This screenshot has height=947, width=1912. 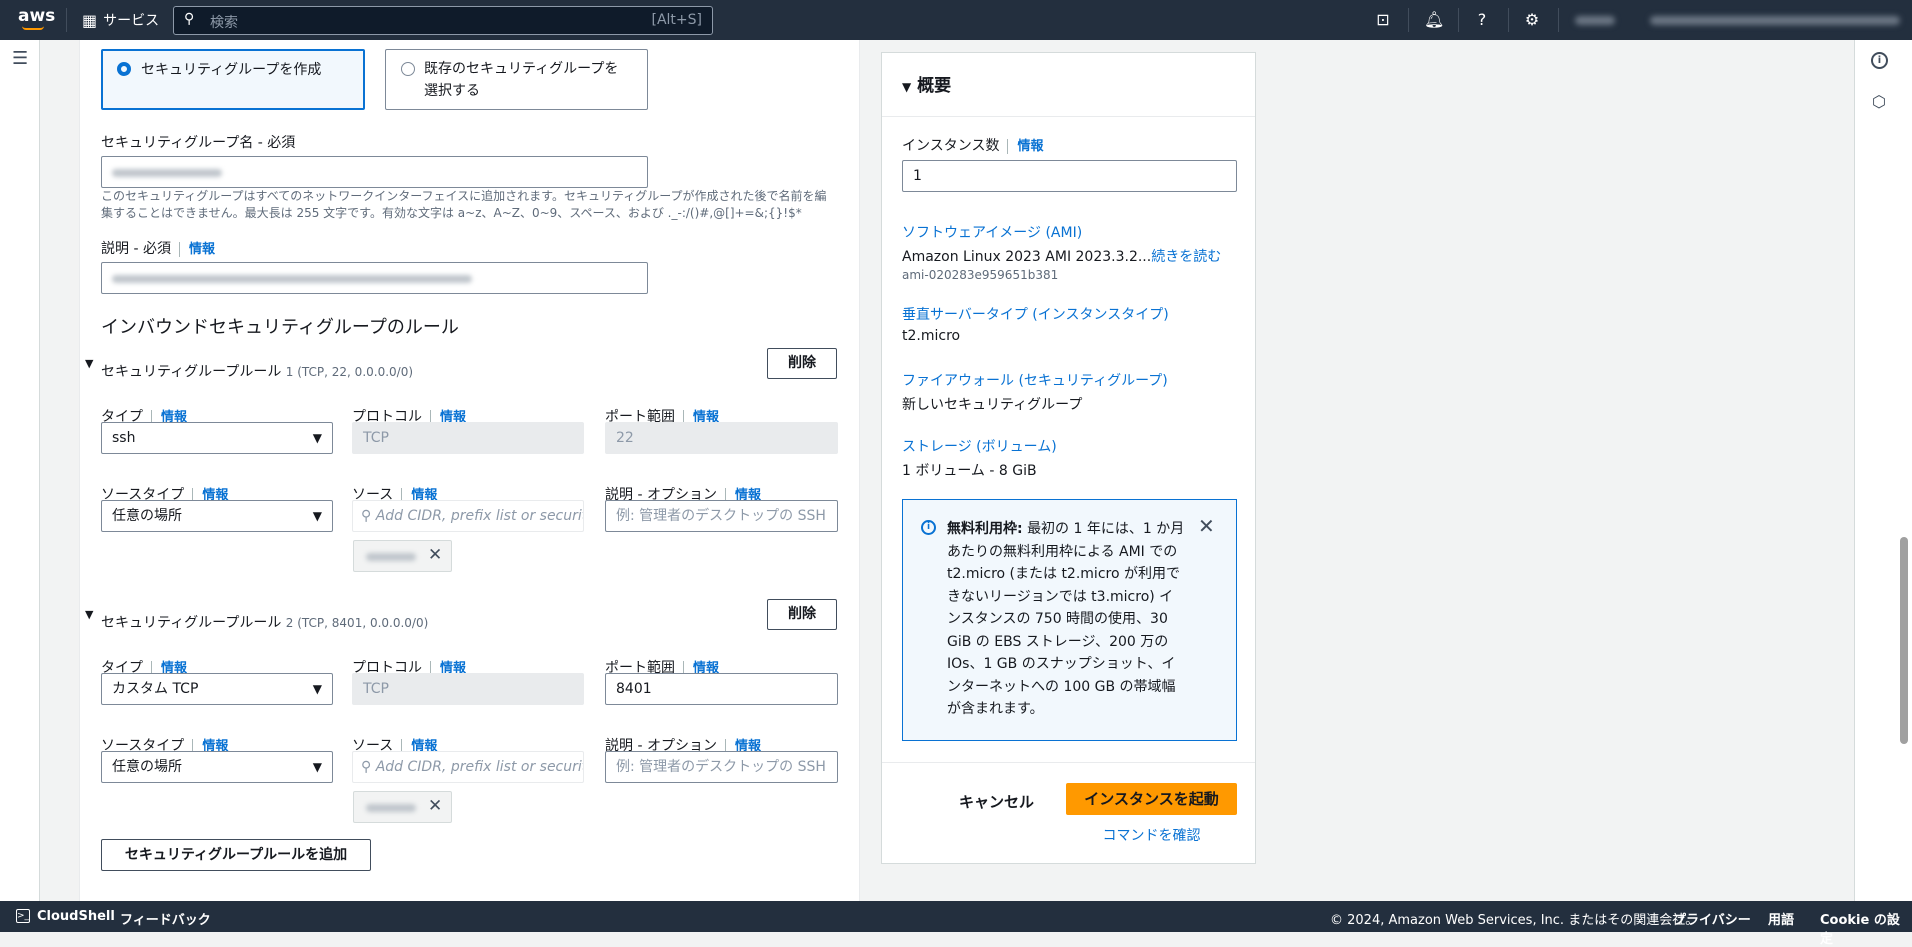 What do you see at coordinates (1186, 257) in the screenshot?
I see `read-more-link: 続きを読む` at bounding box center [1186, 257].